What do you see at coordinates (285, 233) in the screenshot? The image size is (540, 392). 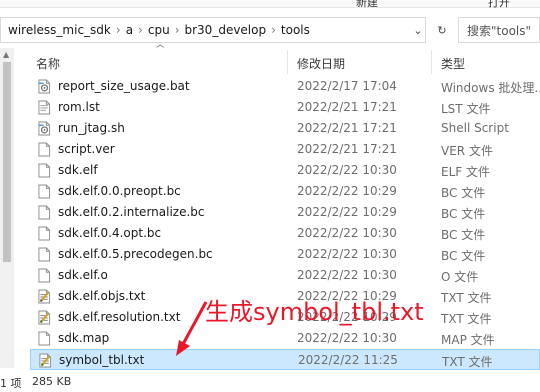 I see `file-row: sdk.elf.0.4.opt.bc 2022/2/22 10:30 BC 文件` at bounding box center [285, 233].